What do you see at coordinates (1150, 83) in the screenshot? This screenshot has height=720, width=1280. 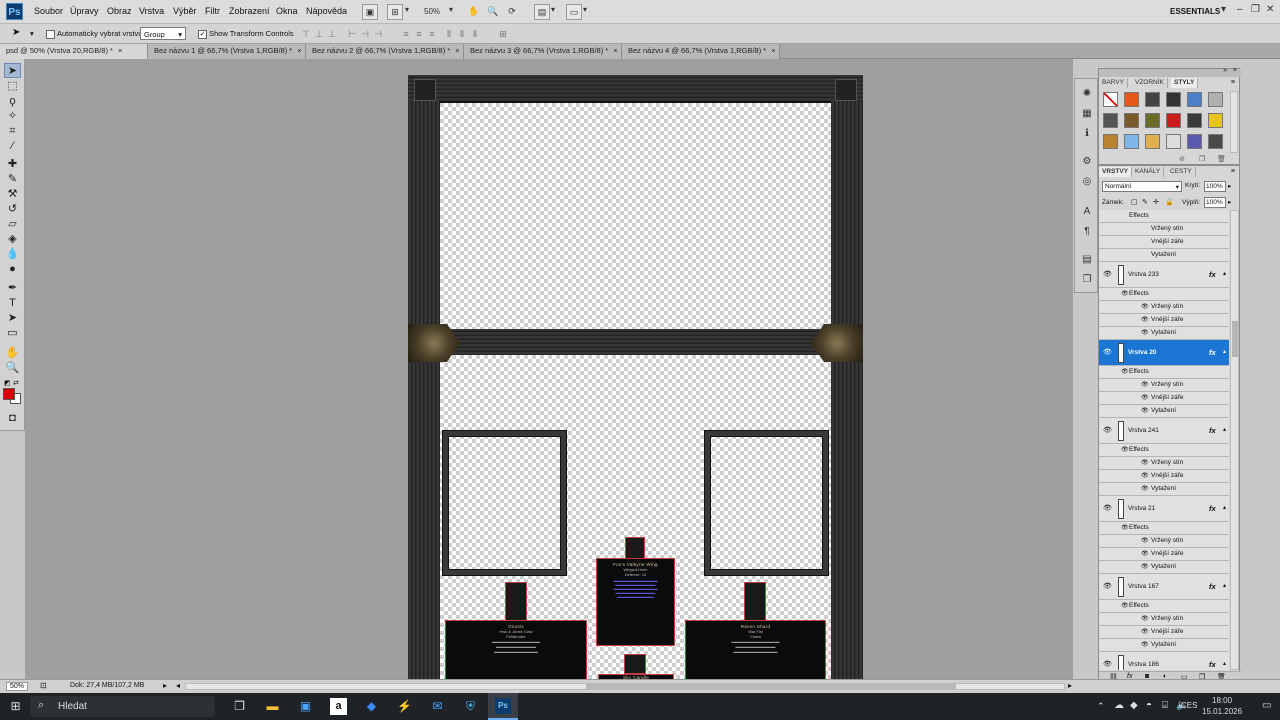 I see `tab-vzornik: VZORNÍK` at bounding box center [1150, 83].